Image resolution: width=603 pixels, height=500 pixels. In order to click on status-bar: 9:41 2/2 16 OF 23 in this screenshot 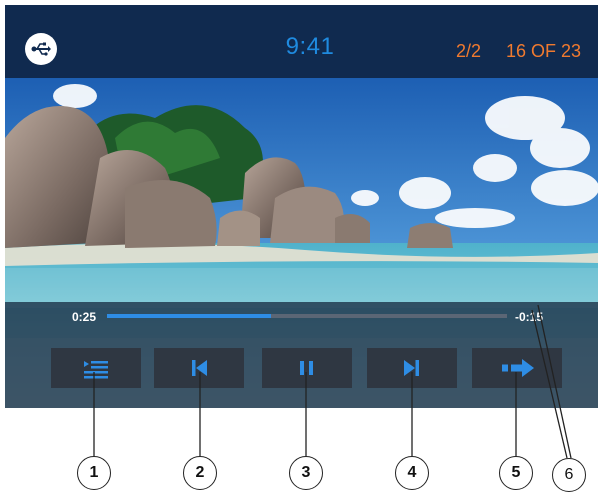, I will do `click(301, 41)`.